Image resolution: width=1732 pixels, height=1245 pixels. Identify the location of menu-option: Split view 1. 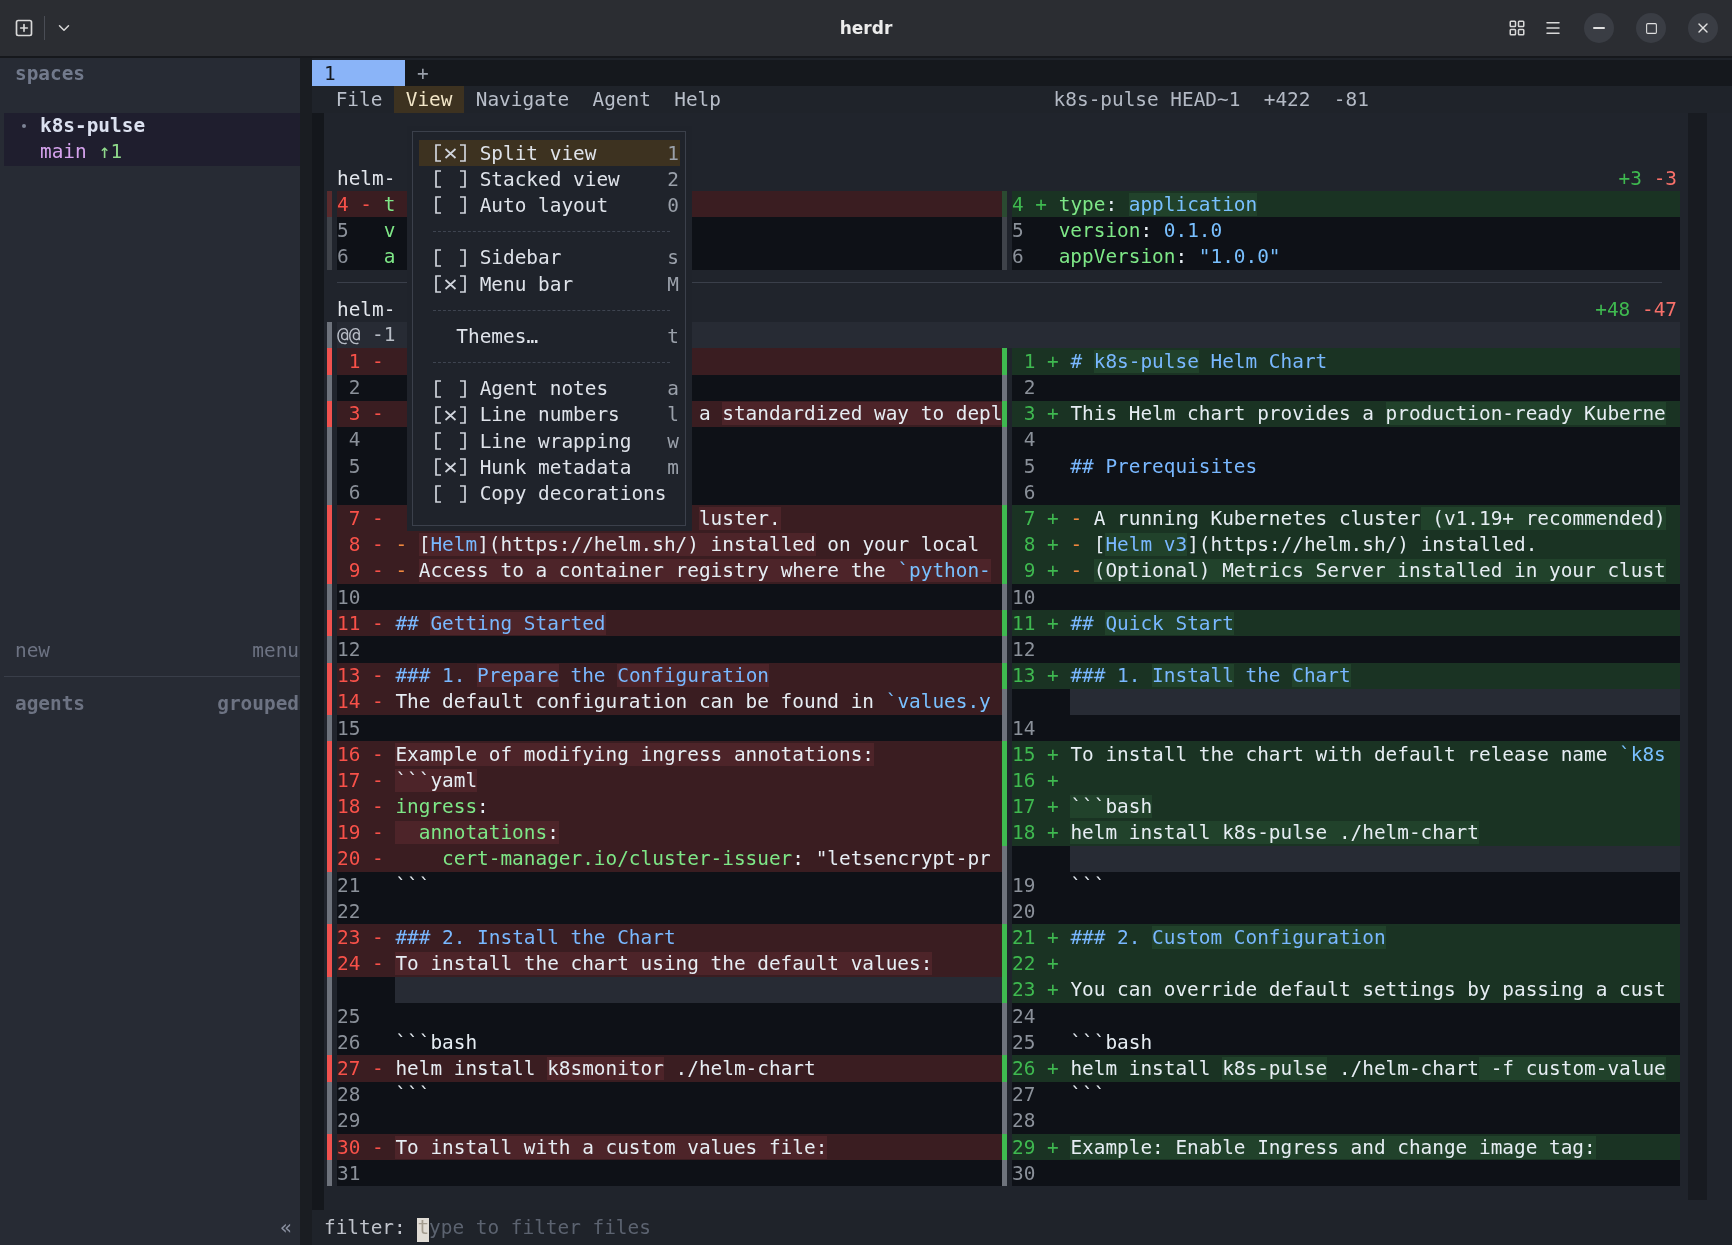
(549, 153).